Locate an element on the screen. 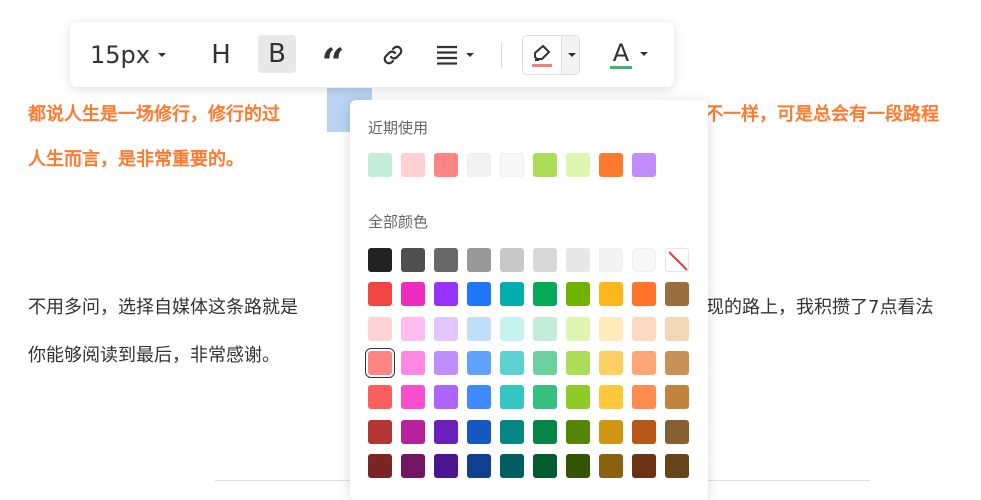 This screenshot has height=500, width=981. font-size-dropdown: 15px is located at coordinates (128, 55).